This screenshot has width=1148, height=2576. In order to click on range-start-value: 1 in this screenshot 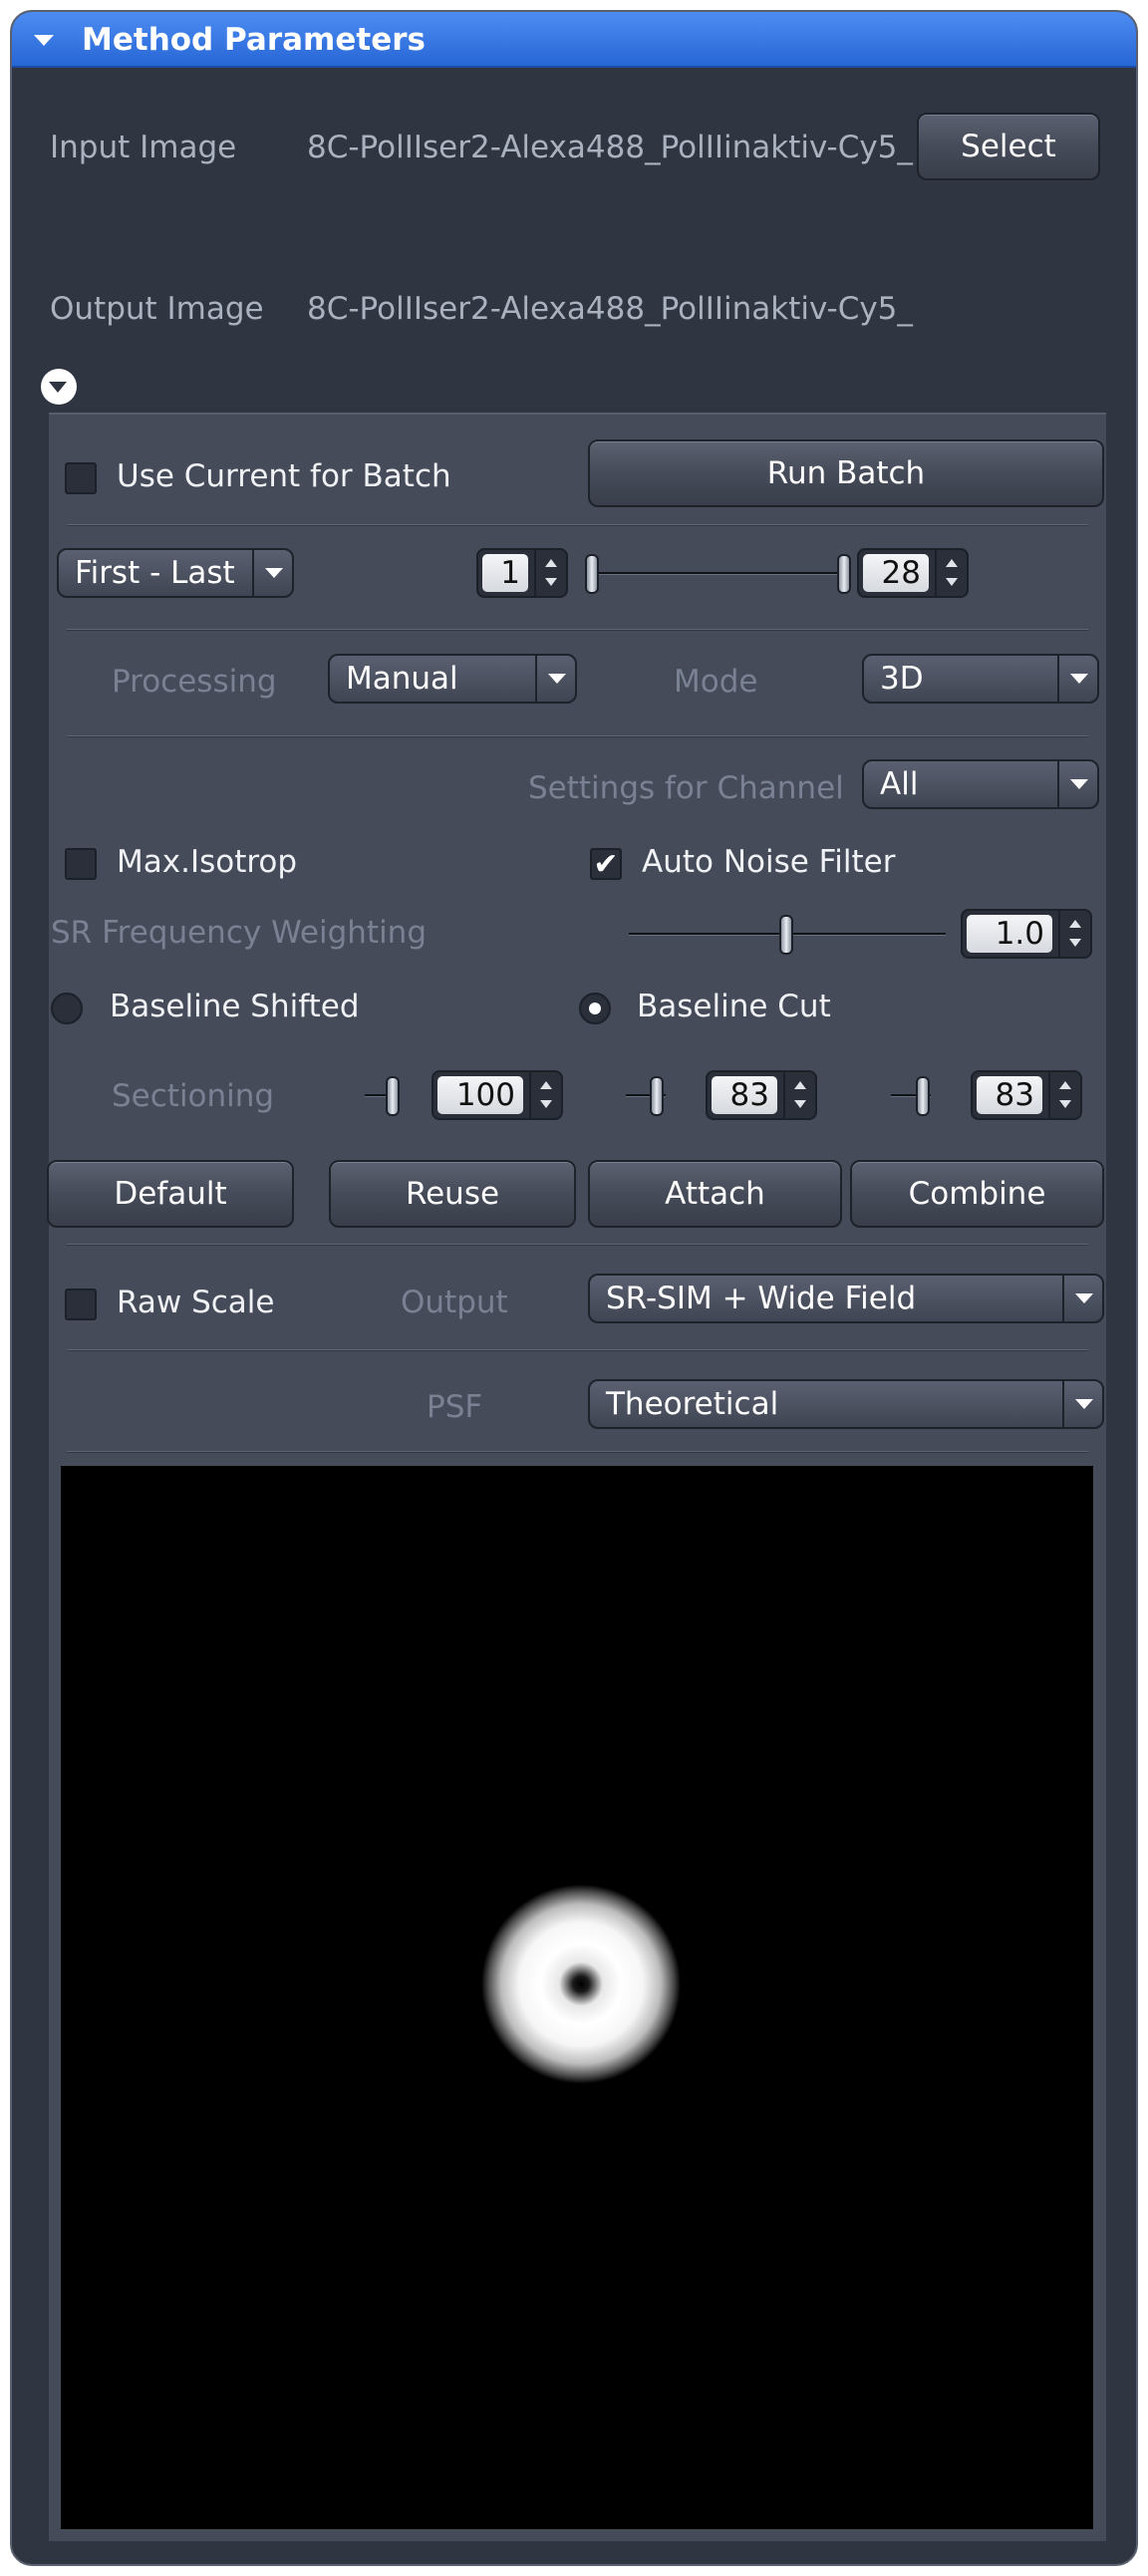, I will do `click(505, 573)`.